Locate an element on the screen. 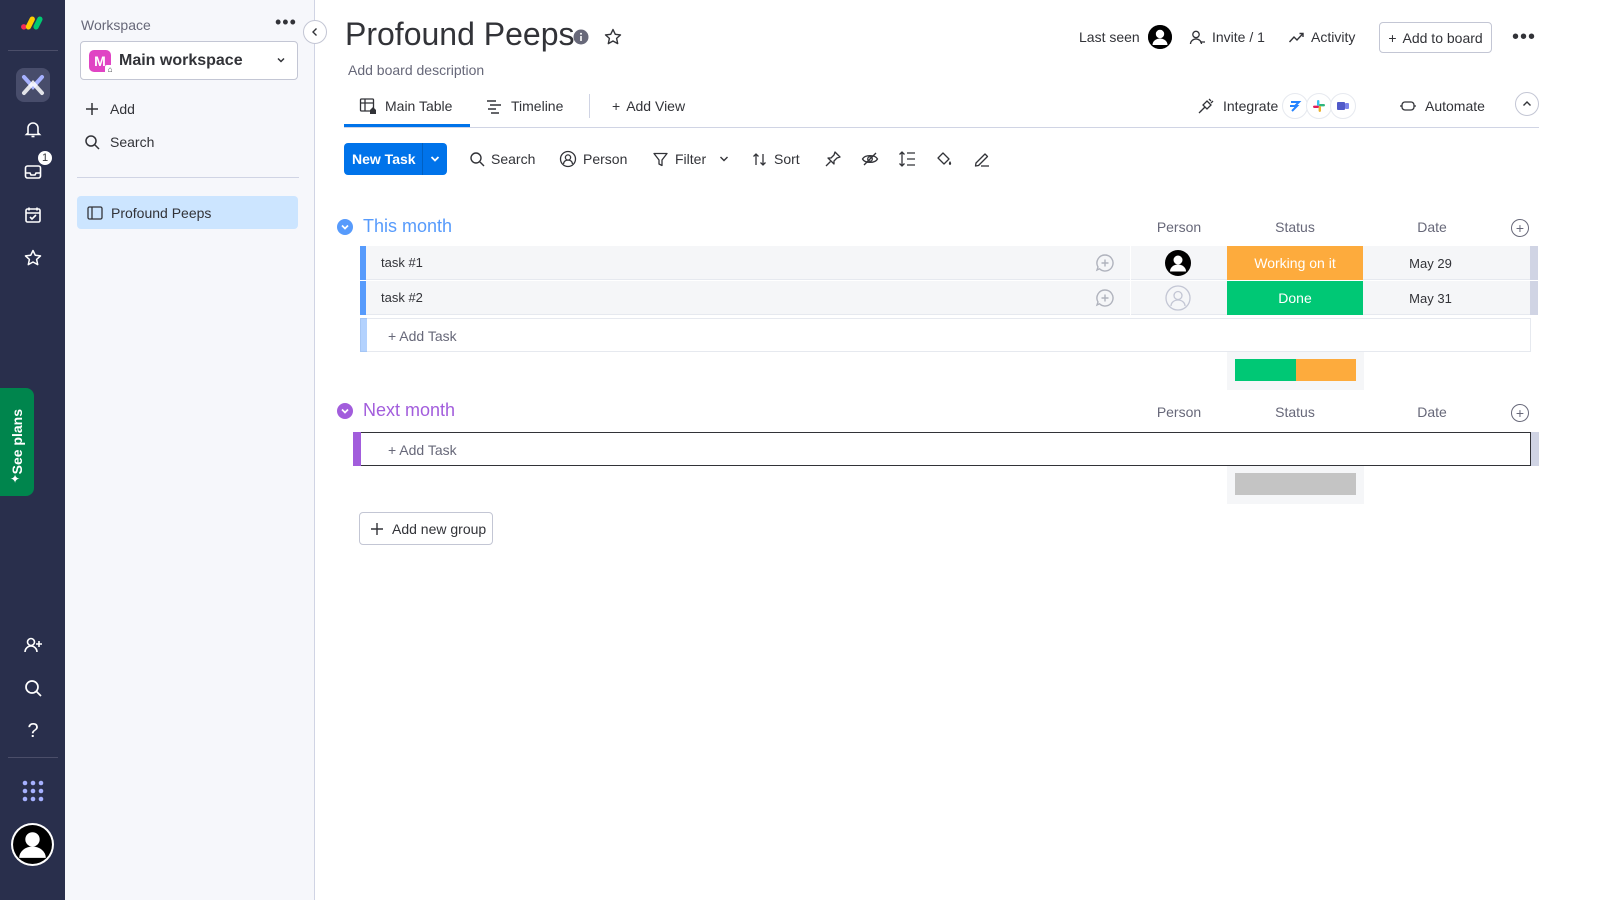  jira-logo-icon is located at coordinates (1295, 106).